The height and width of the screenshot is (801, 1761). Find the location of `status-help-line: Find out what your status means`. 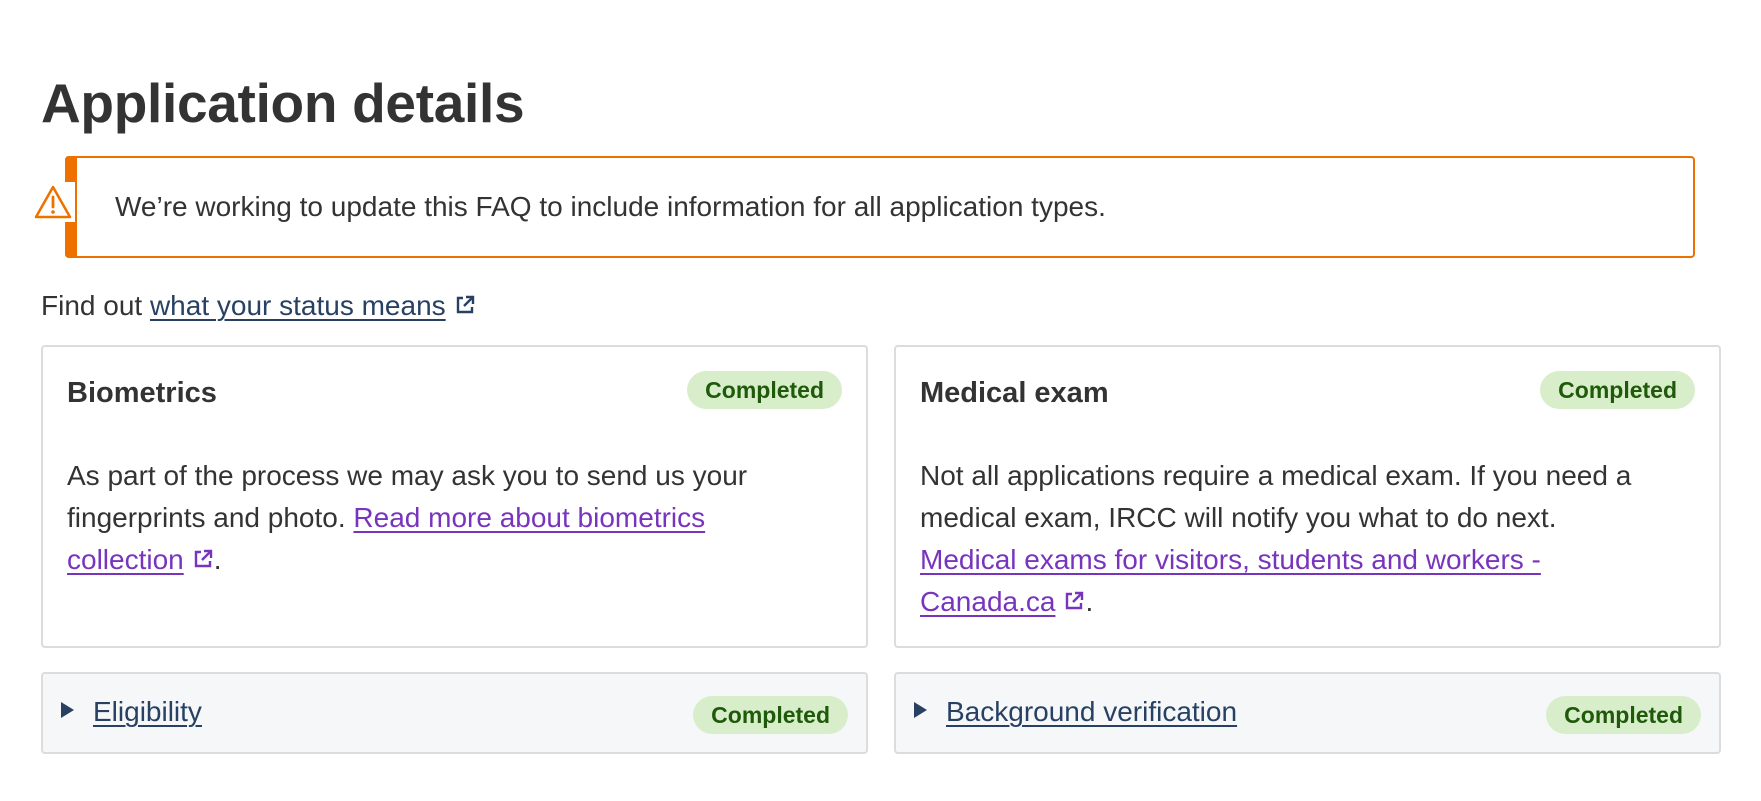

status-help-line: Find out what your status means is located at coordinates (258, 306).